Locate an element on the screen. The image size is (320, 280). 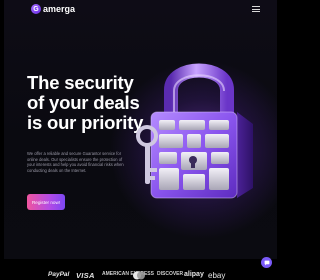
hamburger-menu-icon is located at coordinates (256, 9).